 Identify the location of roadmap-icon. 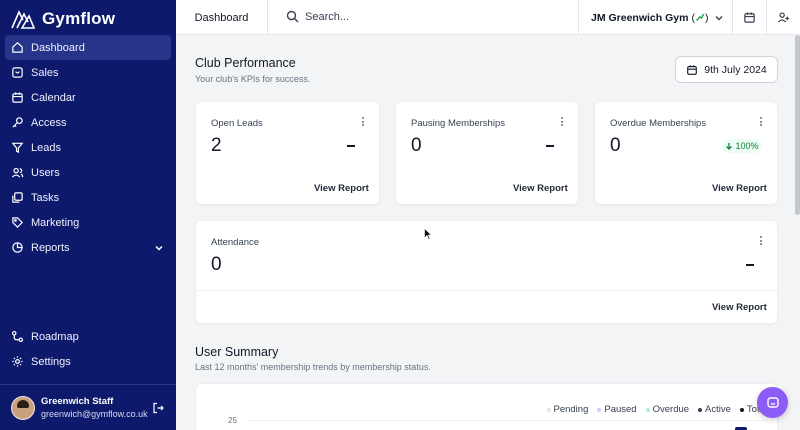
(17, 336).